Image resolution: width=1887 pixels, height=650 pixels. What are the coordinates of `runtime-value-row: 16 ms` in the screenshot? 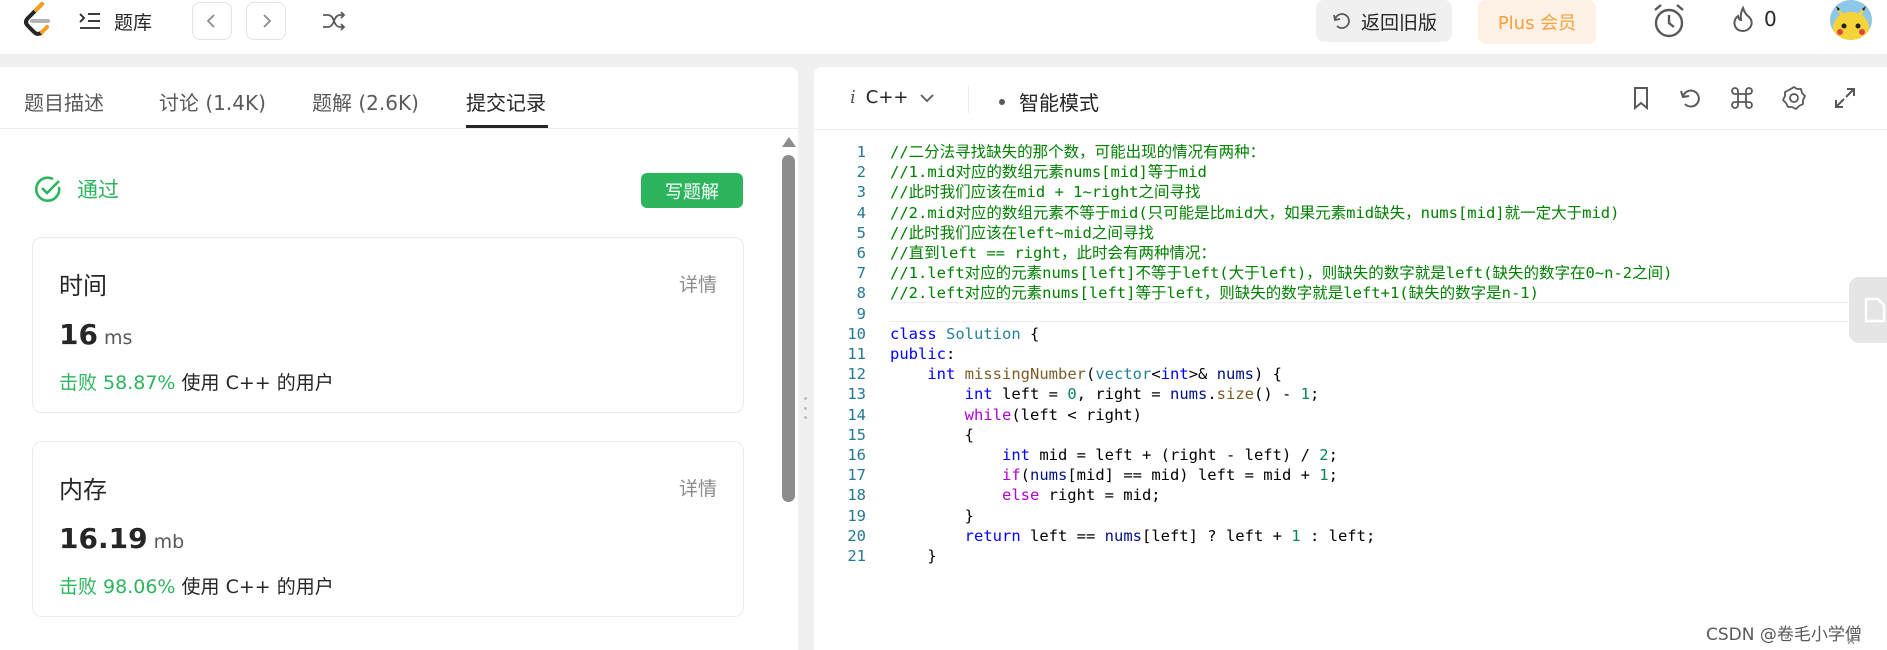 It's located at (95, 334).